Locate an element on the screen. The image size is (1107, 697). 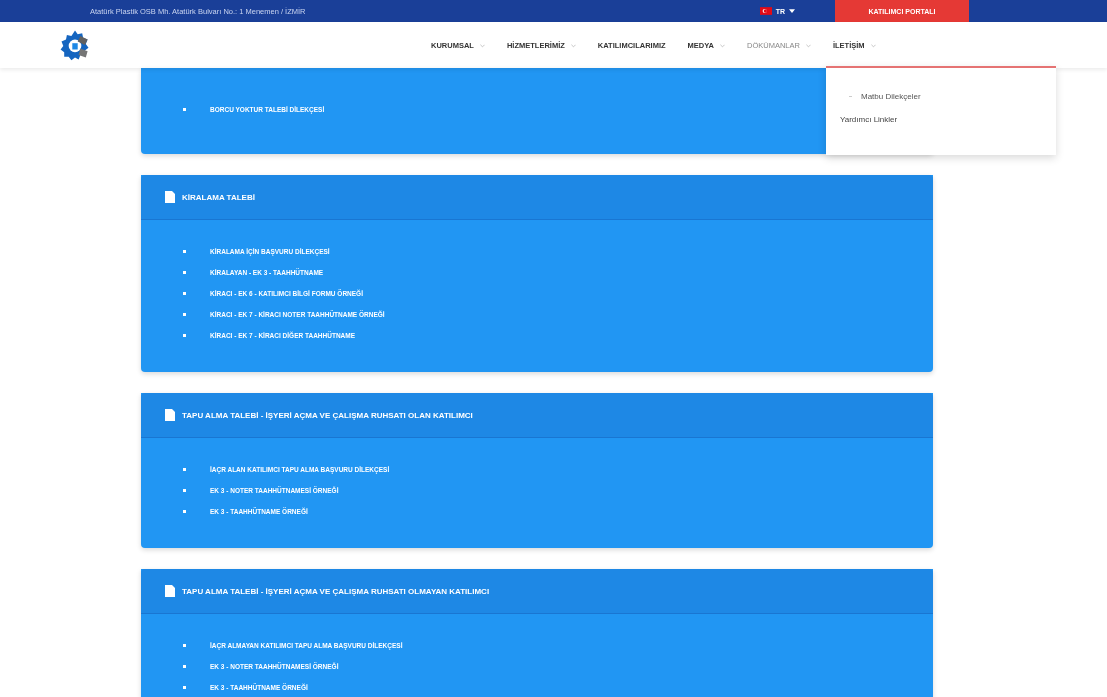
caret-icon is located at coordinates (792, 11).